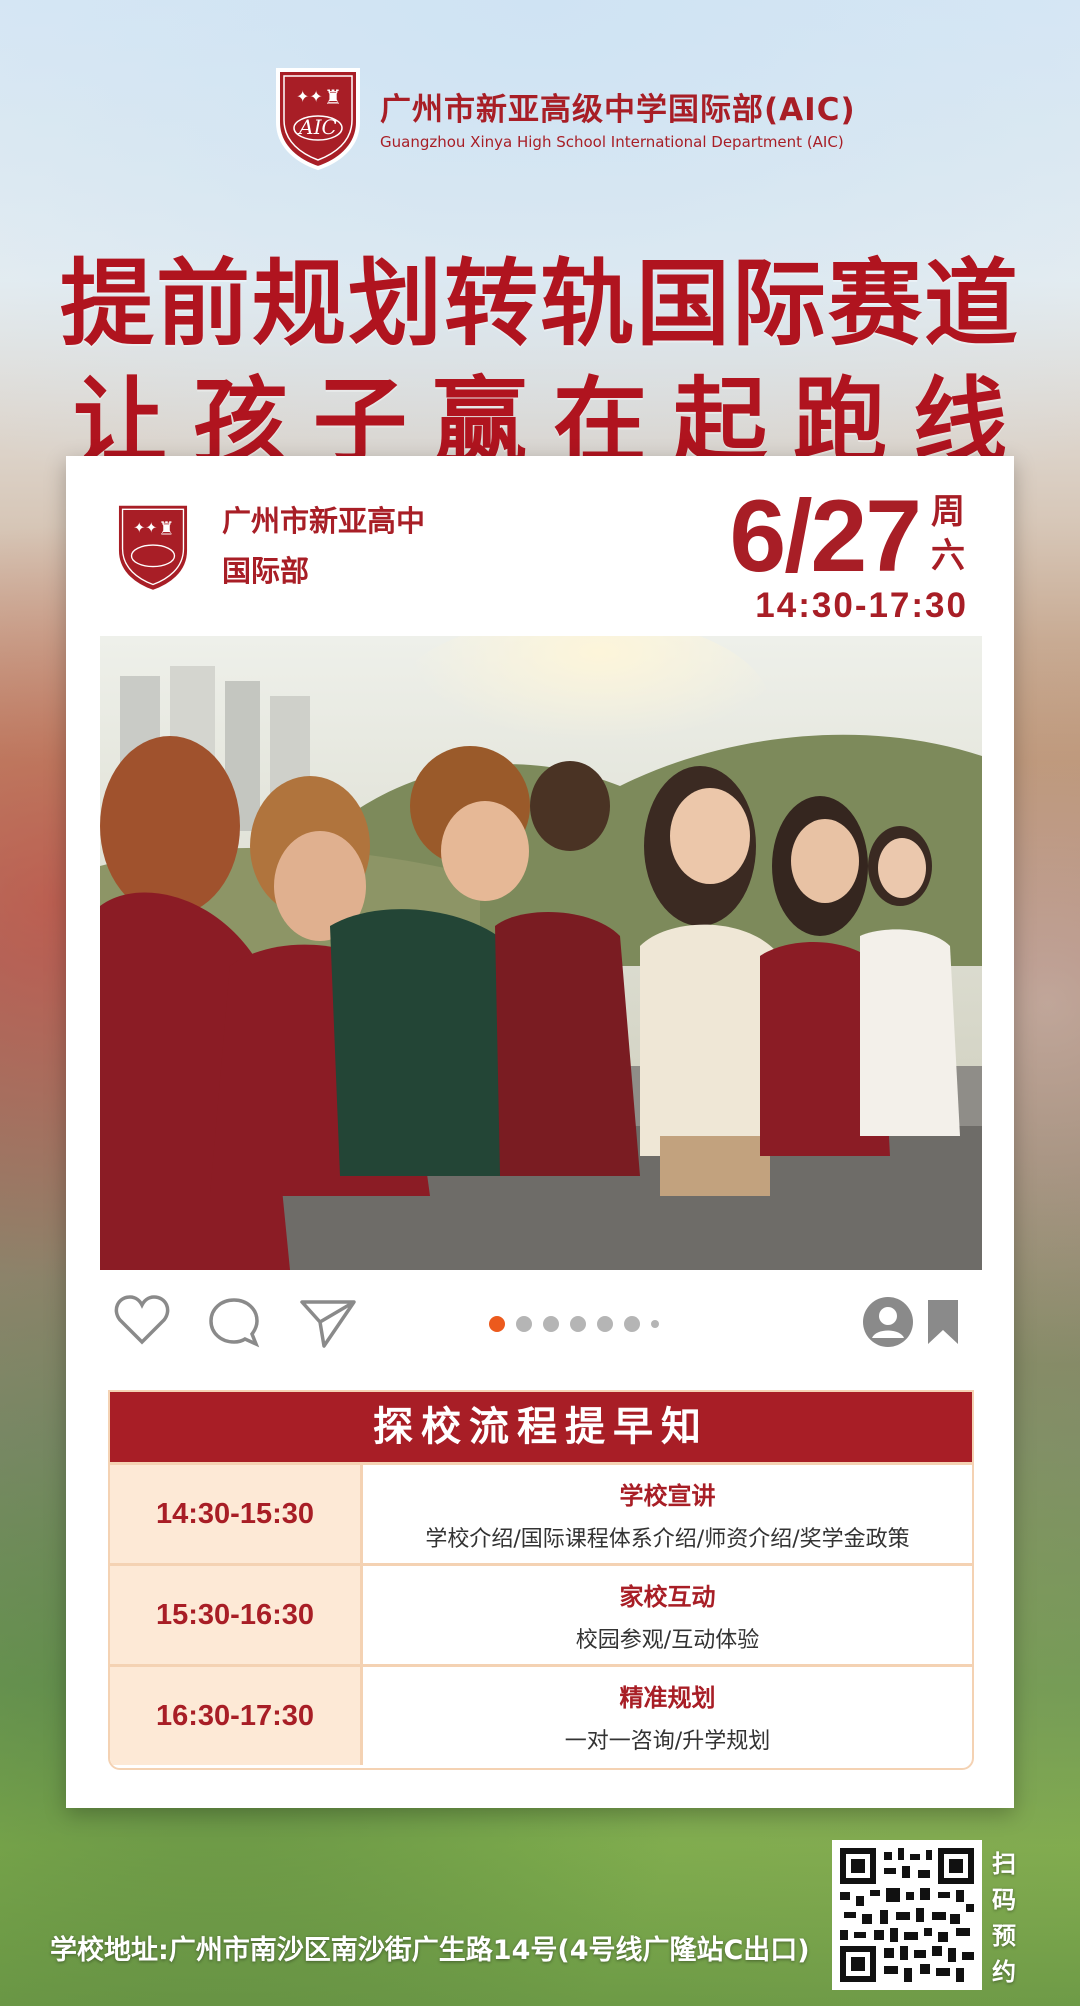 The height and width of the screenshot is (2006, 1080). Describe the element at coordinates (1004, 1918) in the screenshot. I see `scan-to-book-label: 扫 码 预 约` at that location.